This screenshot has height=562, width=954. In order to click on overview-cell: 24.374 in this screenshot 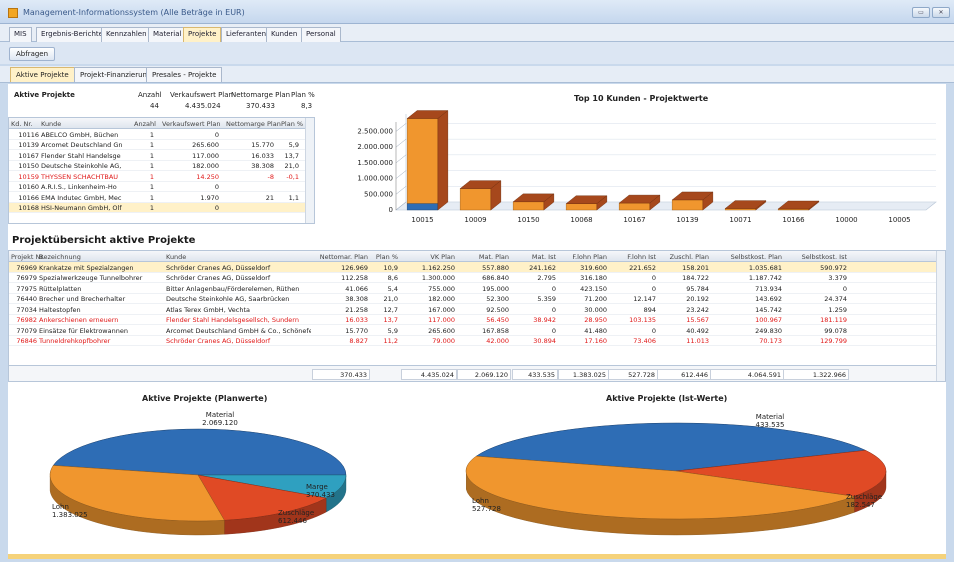, I will do `click(835, 299)`.